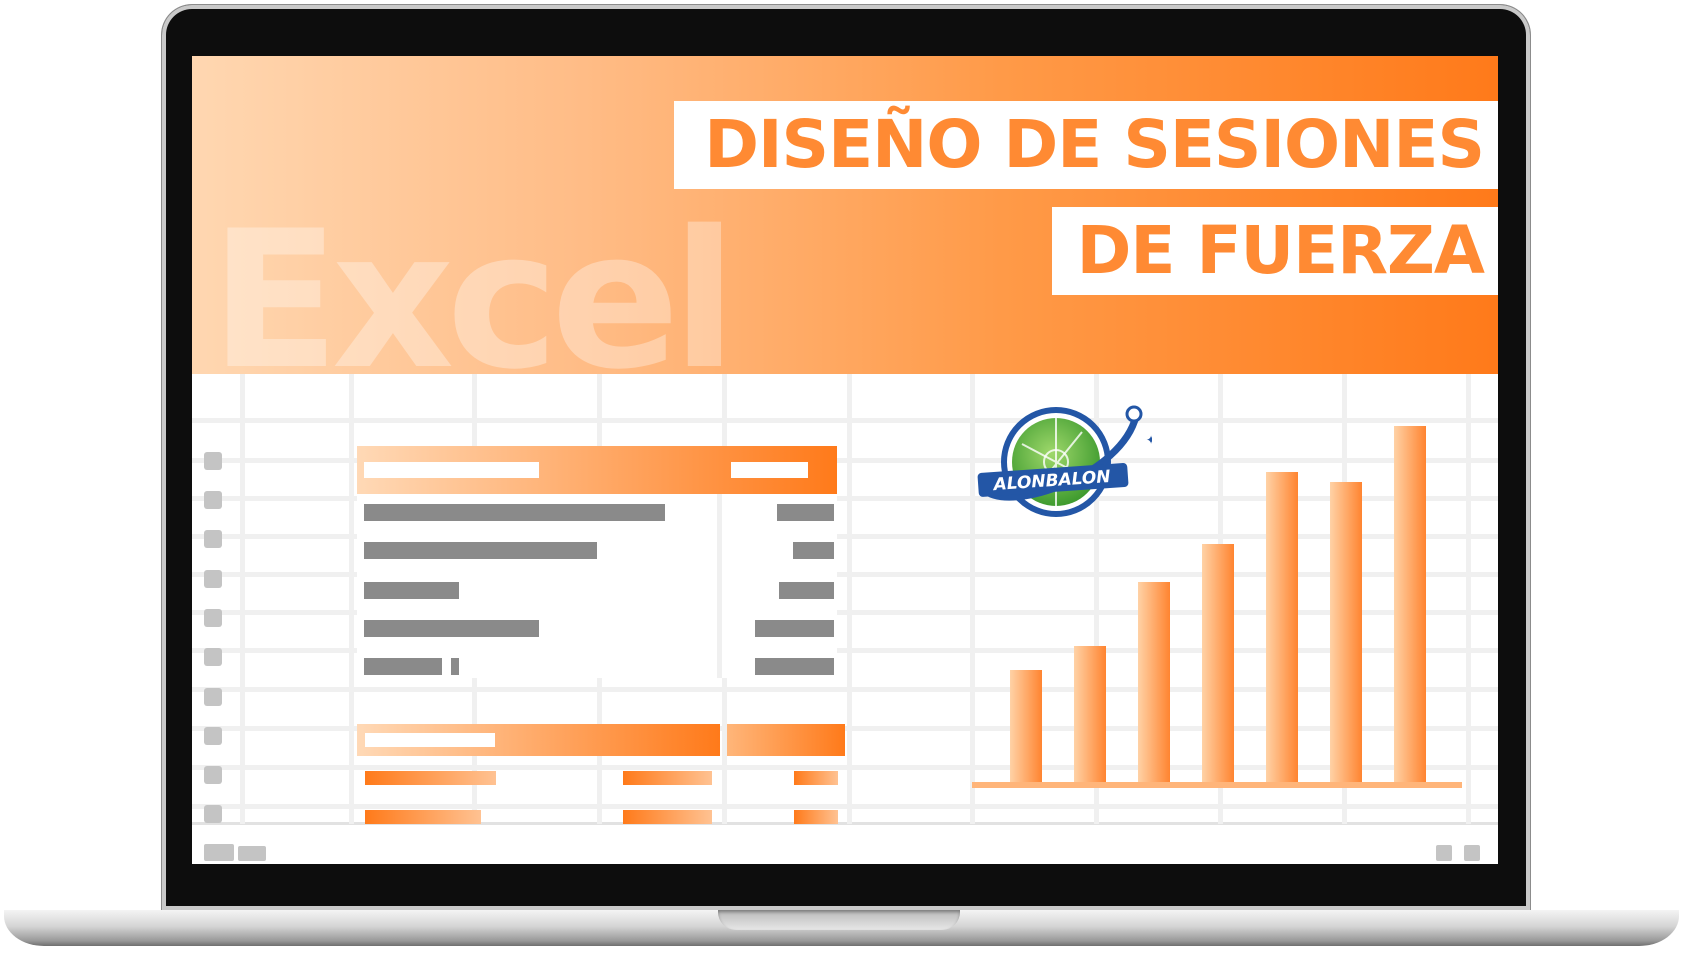 The width and height of the screenshot is (1683, 959). What do you see at coordinates (473, 300) in the screenshot?
I see `background-excel-word: Excel` at bounding box center [473, 300].